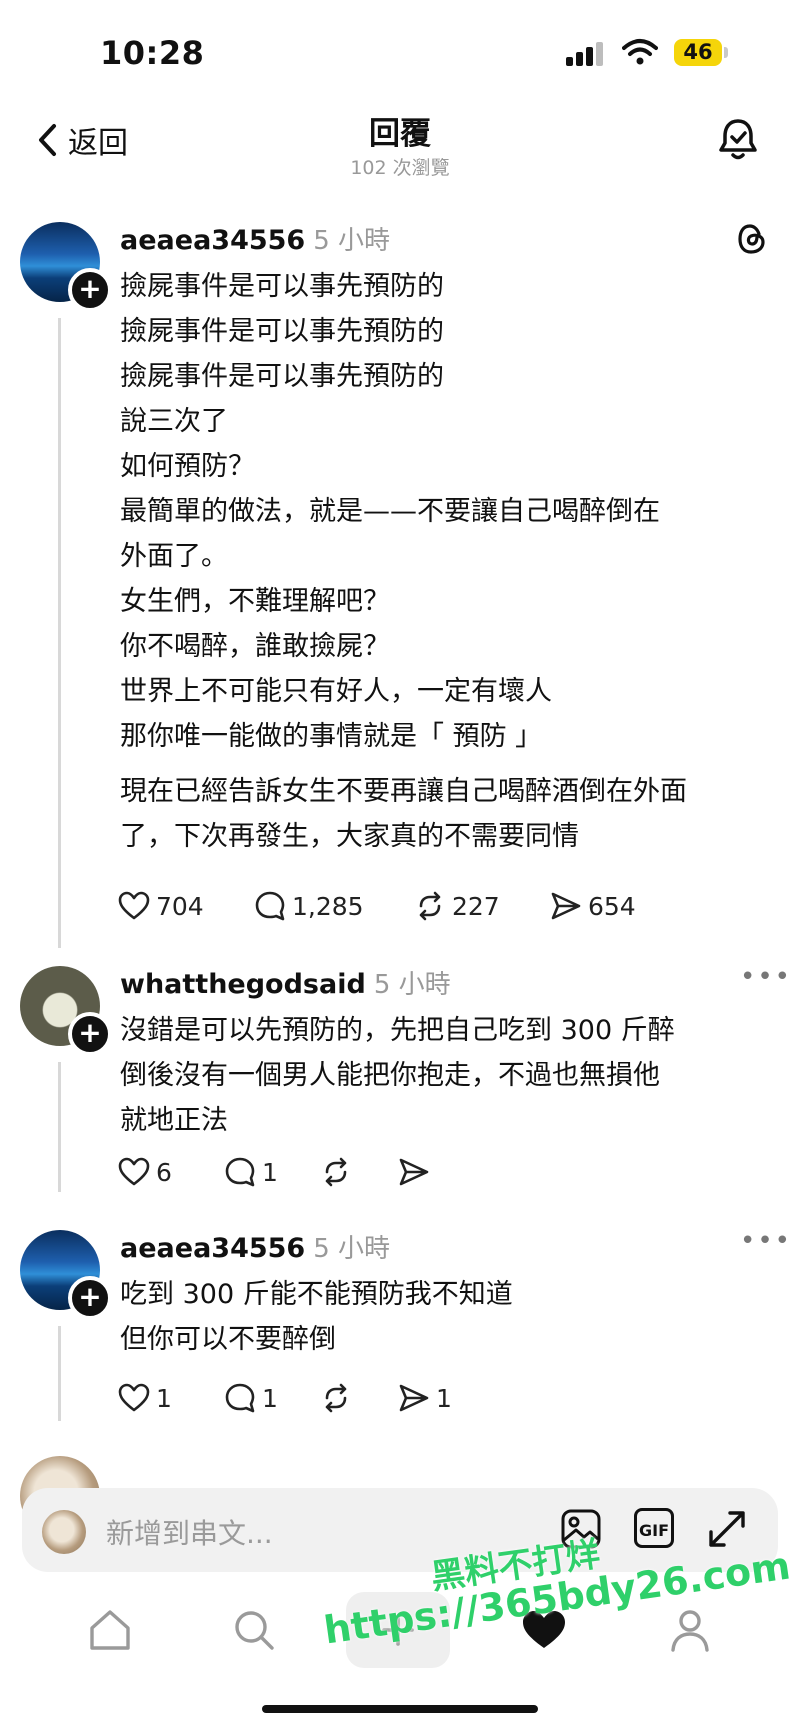 The image size is (800, 1735). What do you see at coordinates (110, 1630) in the screenshot?
I see `home-icon` at bounding box center [110, 1630].